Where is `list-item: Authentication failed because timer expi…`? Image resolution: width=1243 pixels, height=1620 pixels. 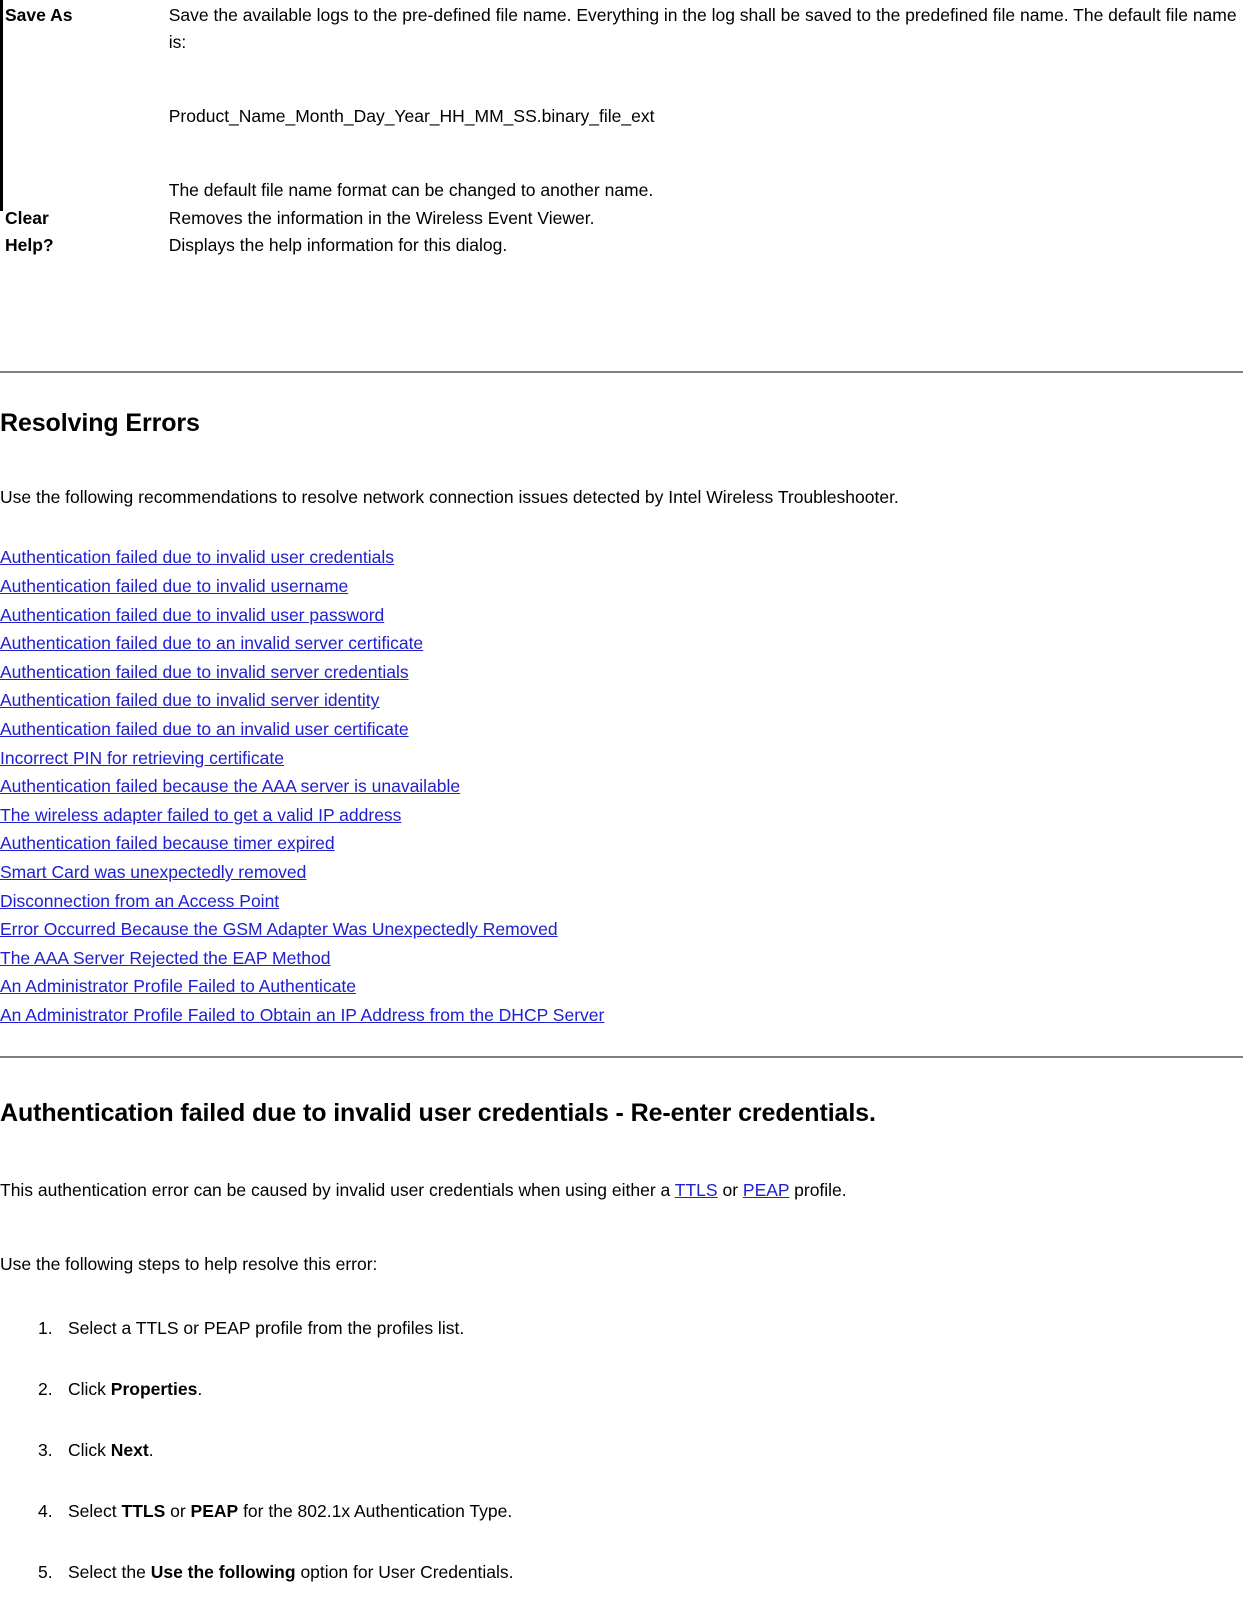
list-item: Authentication failed because timer expi… is located at coordinates (621, 843).